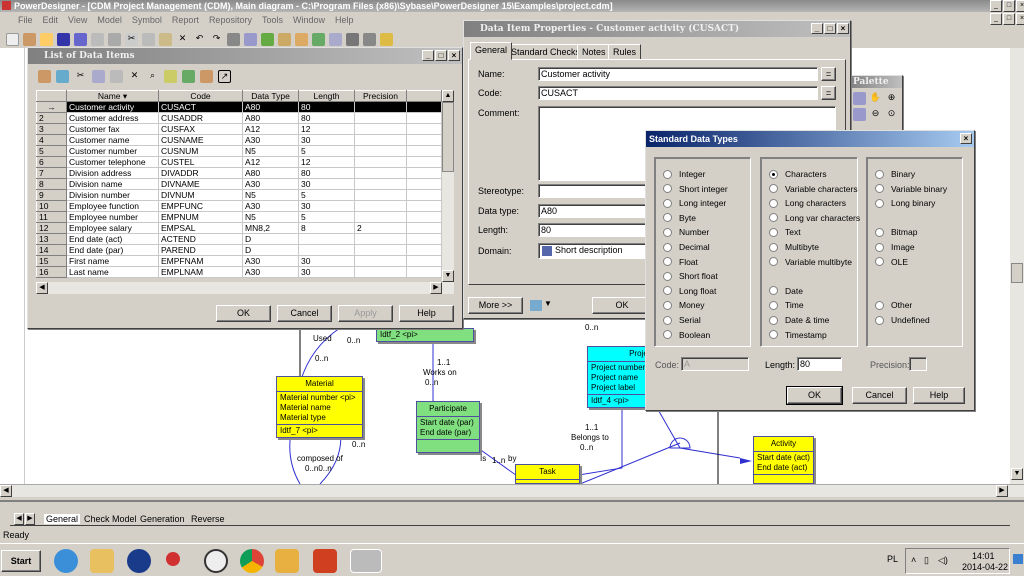  I want to click on length-cell, so click(326, 239).